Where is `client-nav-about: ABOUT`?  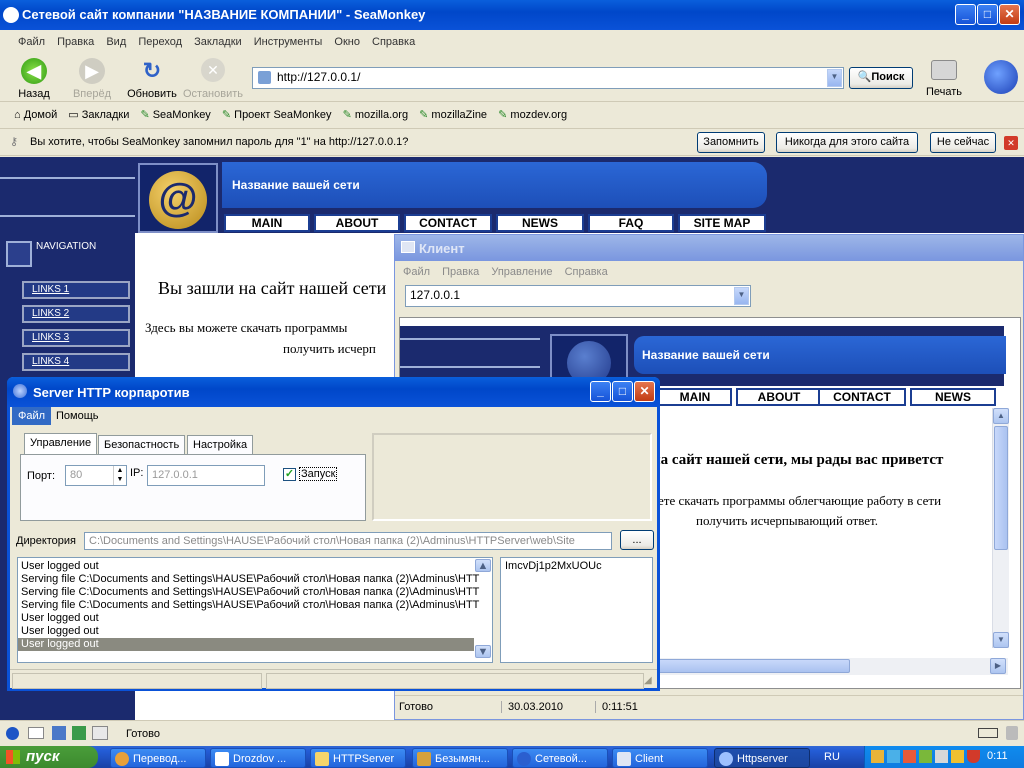 client-nav-about: ABOUT is located at coordinates (779, 397).